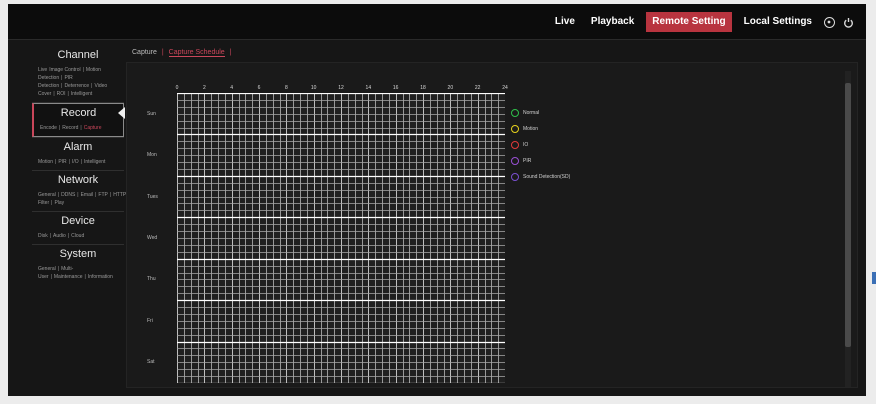 This screenshot has width=876, height=404. Describe the element at coordinates (505, 88) in the screenshot. I see `hour-label: 24` at that location.